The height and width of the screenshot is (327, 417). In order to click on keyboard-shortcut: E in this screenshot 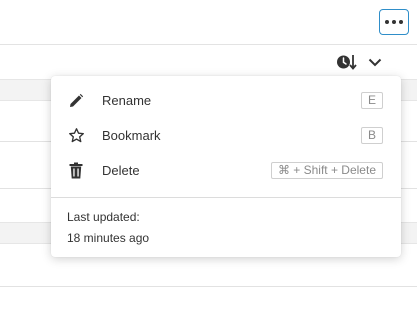, I will do `click(371, 100)`.